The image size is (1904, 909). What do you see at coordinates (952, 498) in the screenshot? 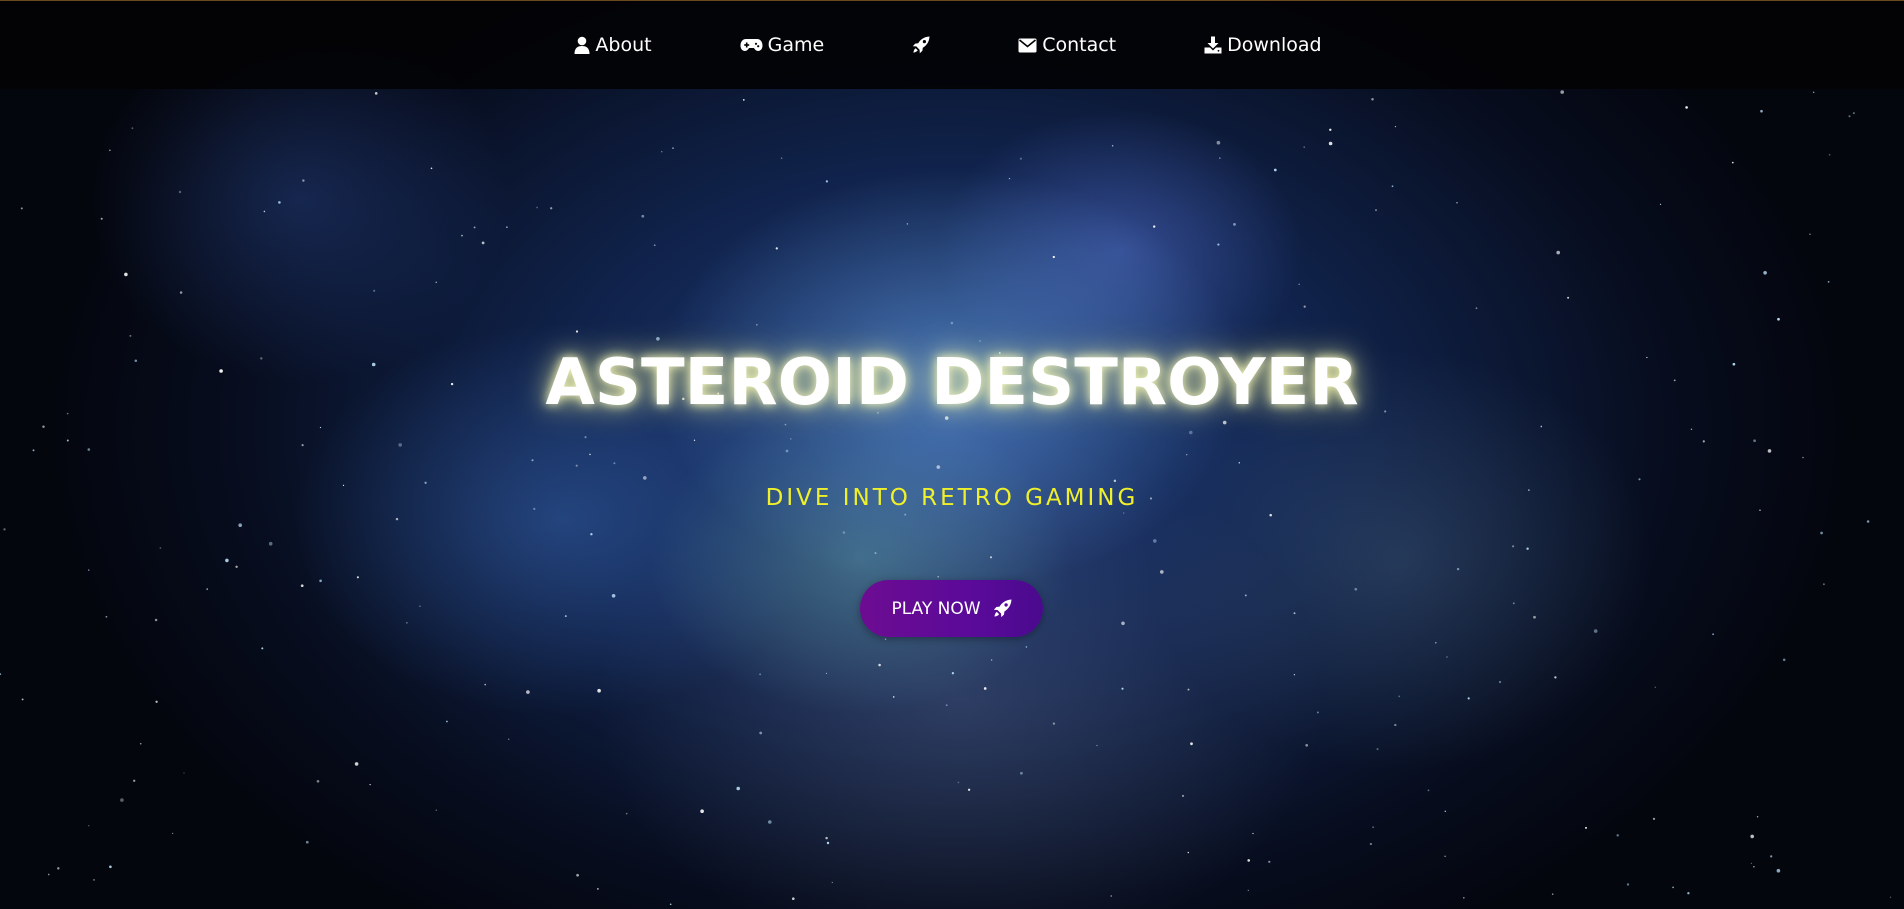
I see `hero-subtitle: DIVE INTO RETRO GAMING` at bounding box center [952, 498].